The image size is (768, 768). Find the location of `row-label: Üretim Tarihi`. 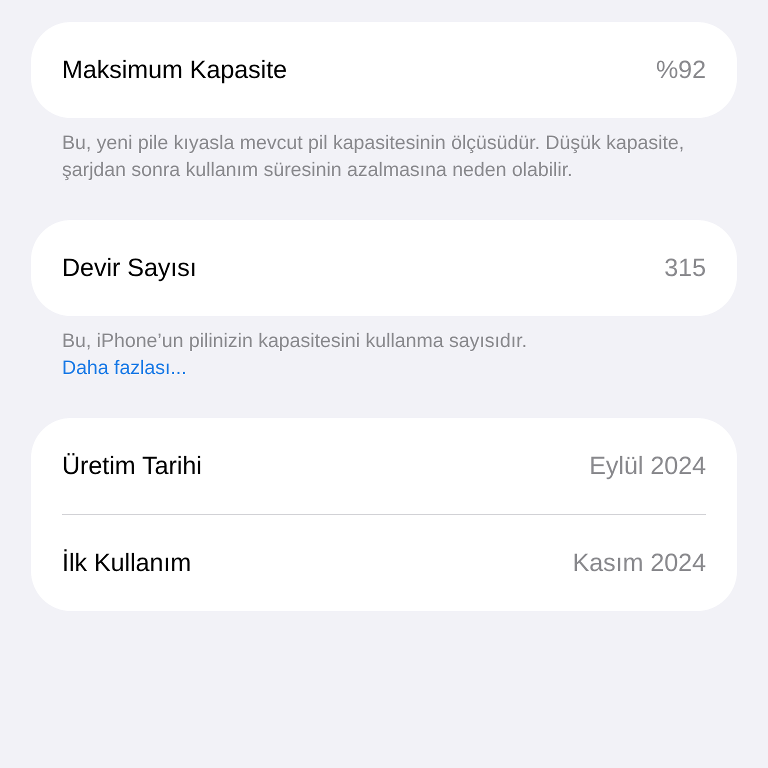

row-label: Üretim Tarihi is located at coordinates (132, 466).